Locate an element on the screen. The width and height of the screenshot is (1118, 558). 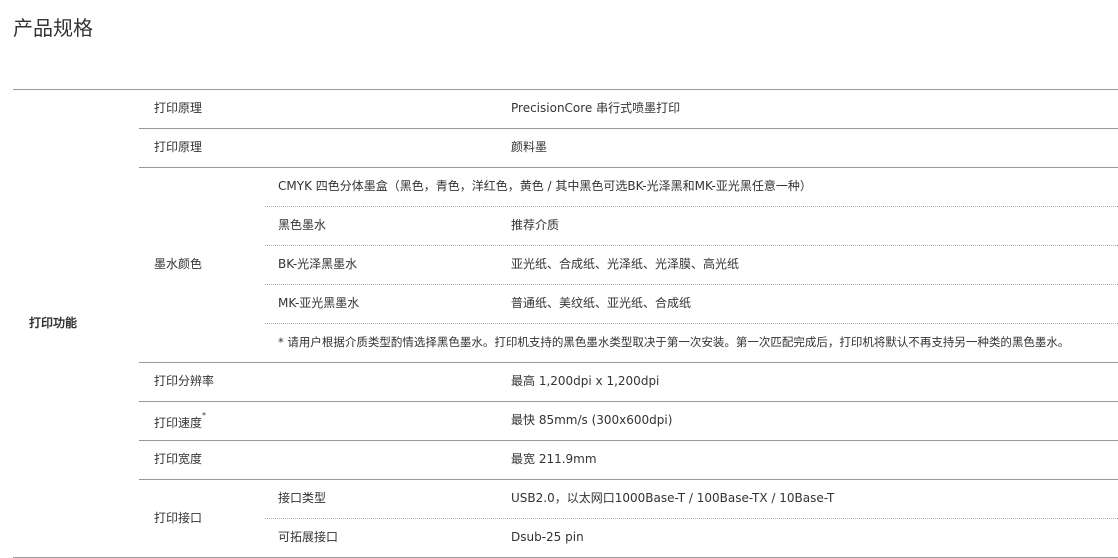
footnote-marker: * is located at coordinates (204, 415).